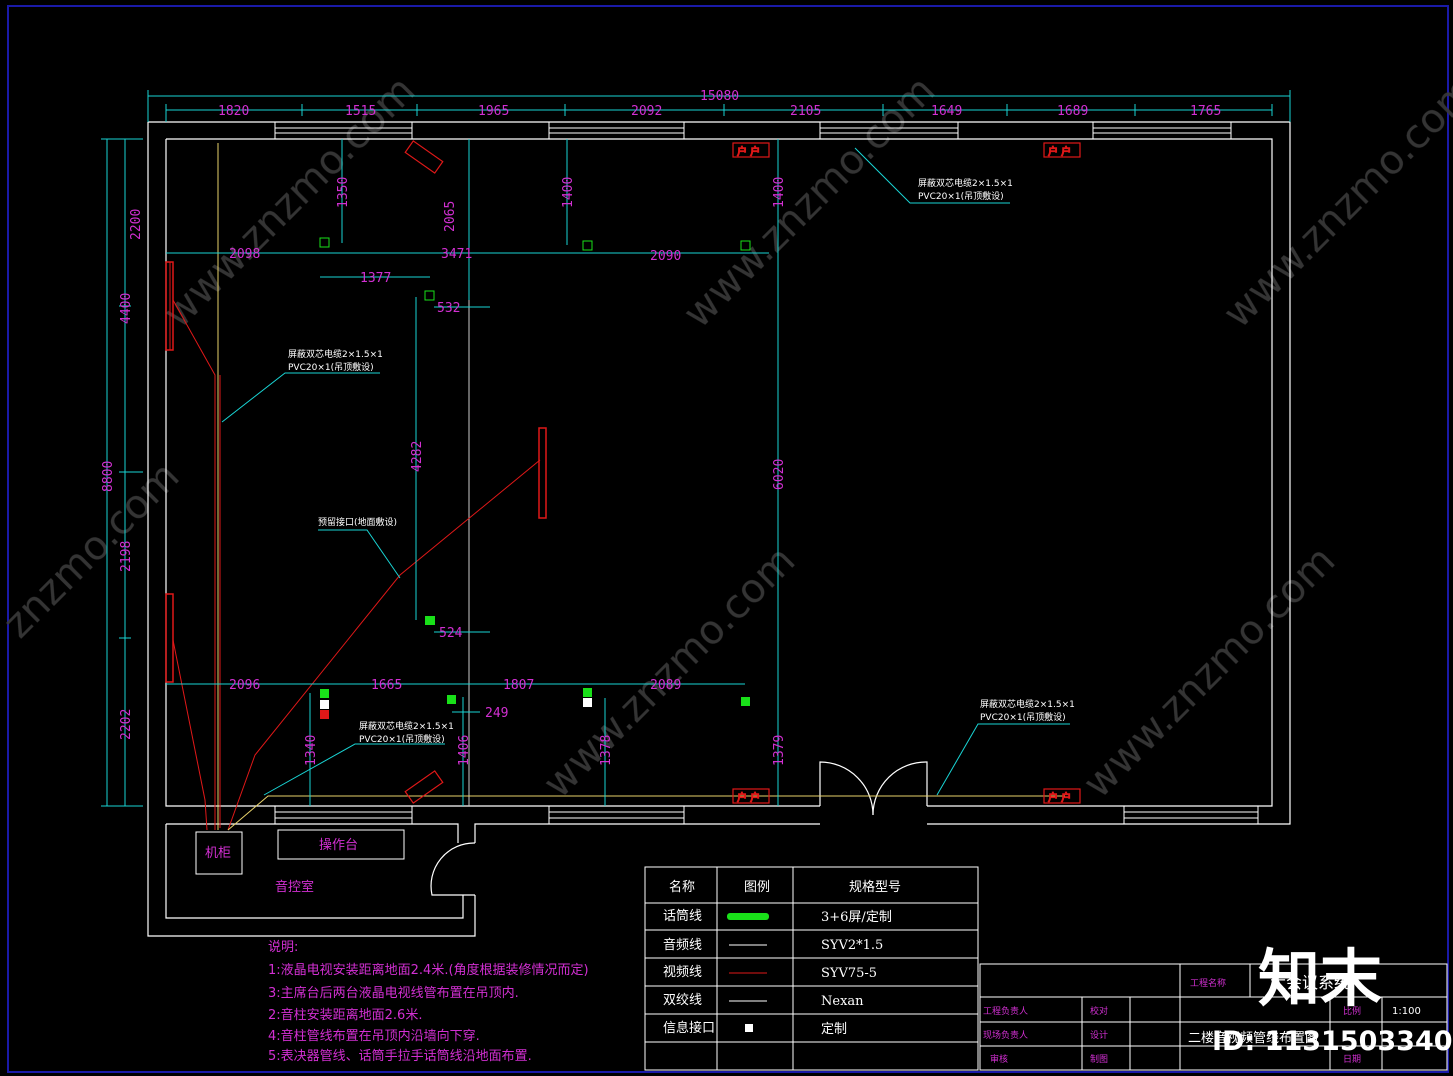 The height and width of the screenshot is (1076, 1453). What do you see at coordinates (856, 917) in the screenshot?
I see `legend-spec: 3+6屏/定制` at bounding box center [856, 917].